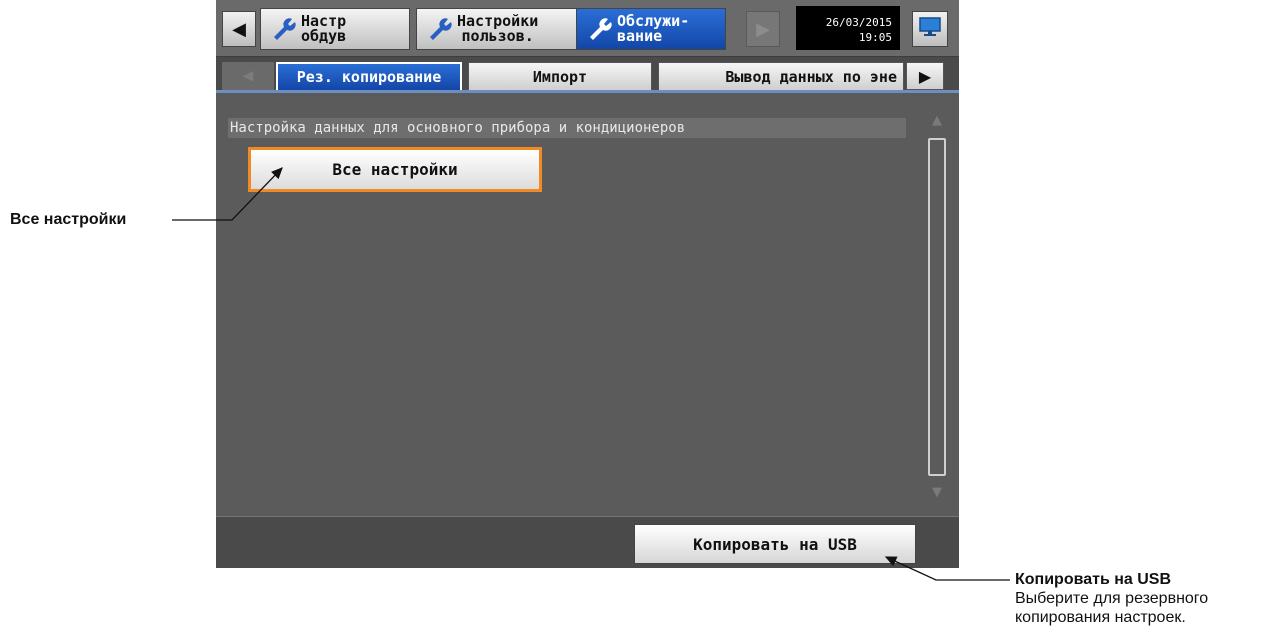 Image resolution: width=1277 pixels, height=635 pixels. Describe the element at coordinates (775, 544) in the screenshot. I see `copy-to-usb-button: Копировать на USB` at that location.